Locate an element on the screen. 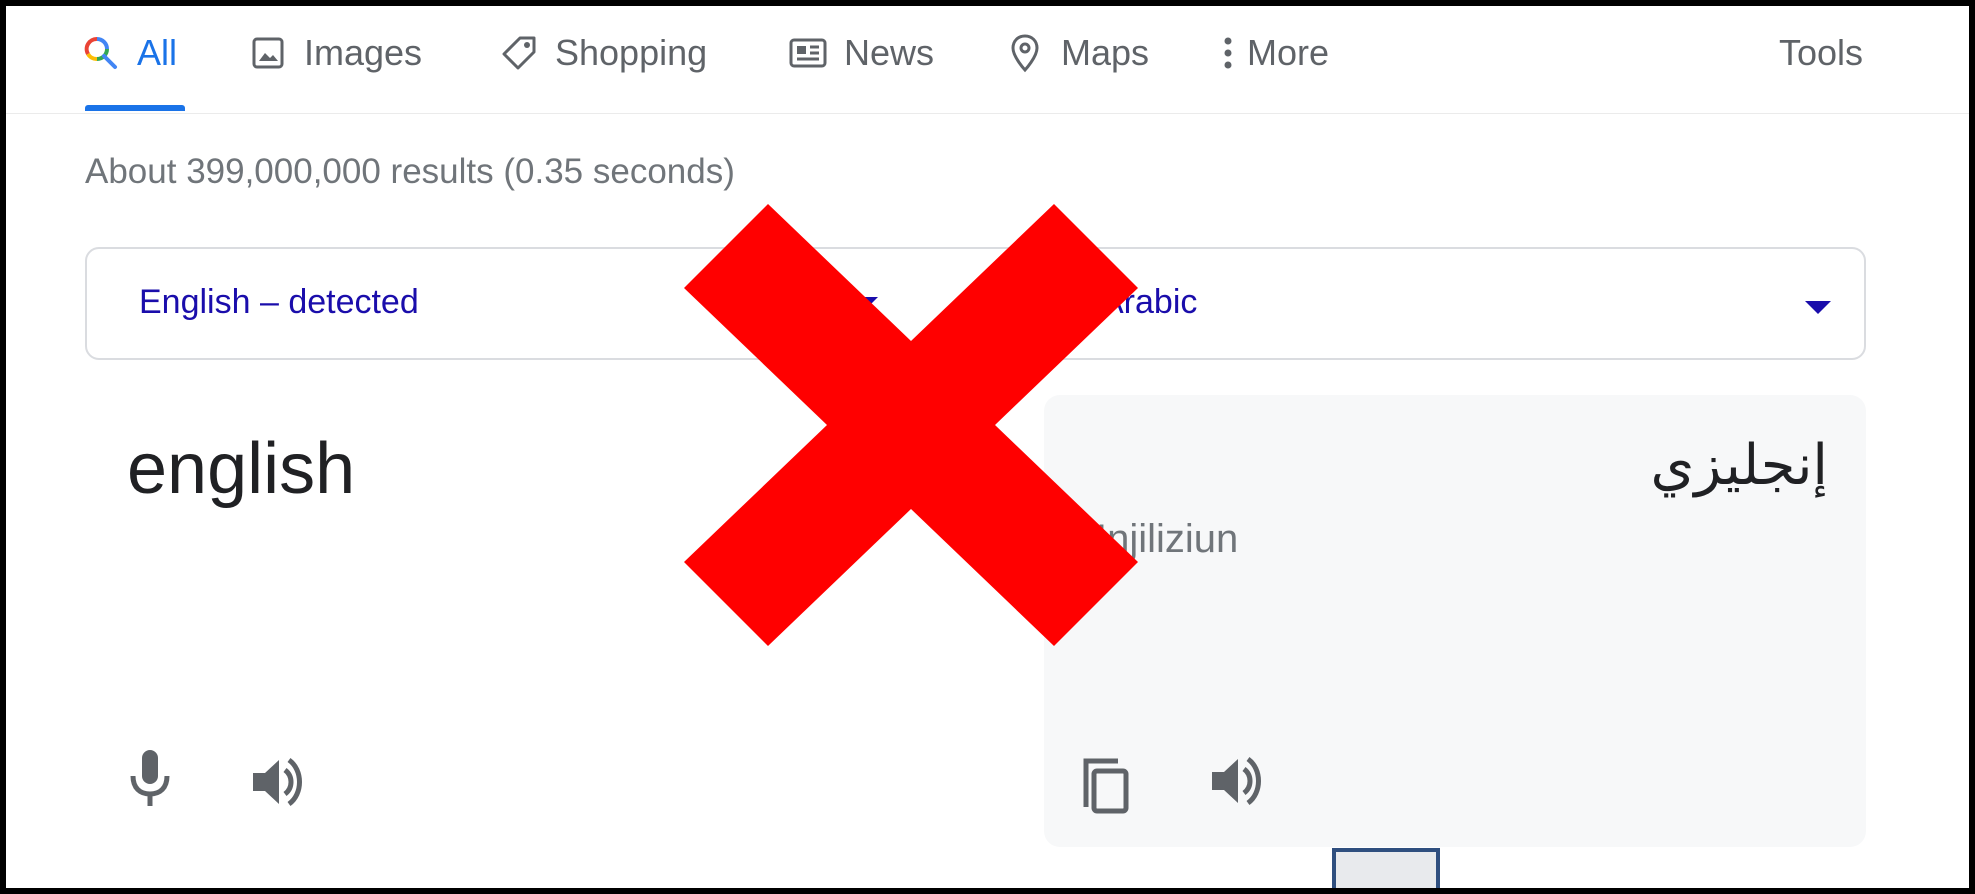 This screenshot has width=1975, height=894. tab-tools-label: Tools is located at coordinates (1821, 52).